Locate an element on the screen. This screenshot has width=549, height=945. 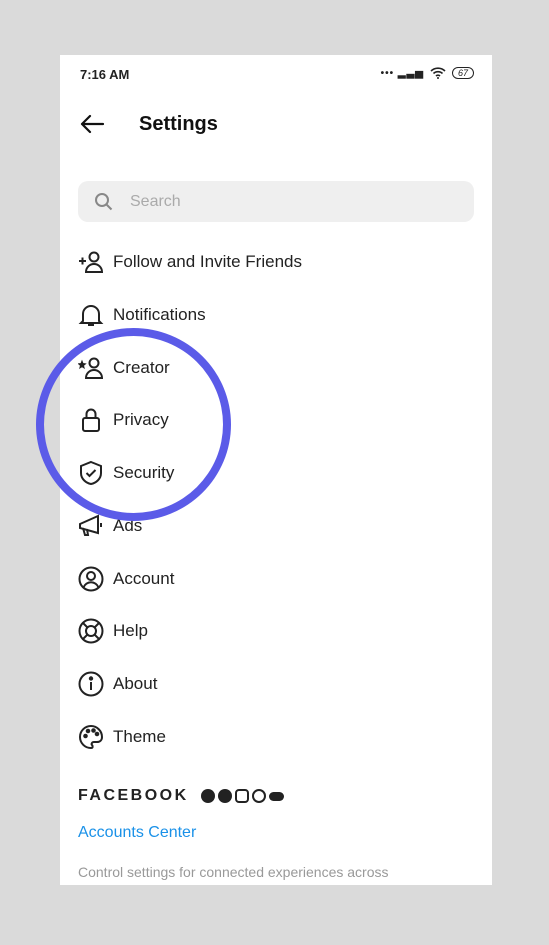
menu-item-ads: Ads is located at coordinates (276, 526).